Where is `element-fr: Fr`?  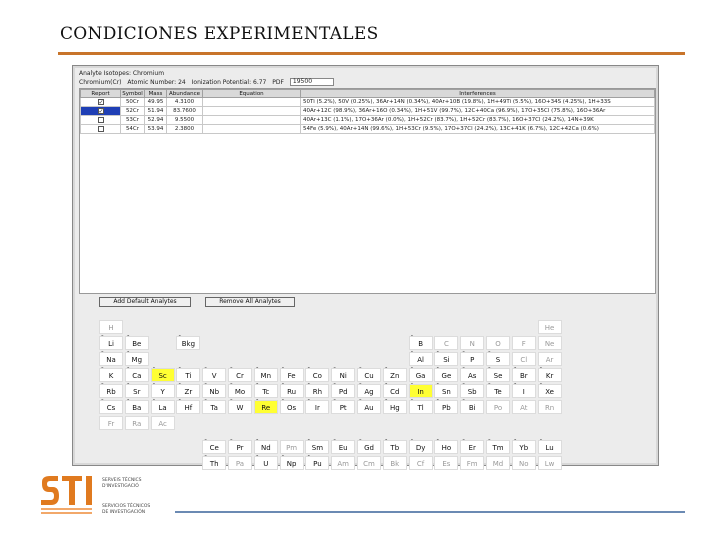 element-fr: Fr is located at coordinates (111, 423).